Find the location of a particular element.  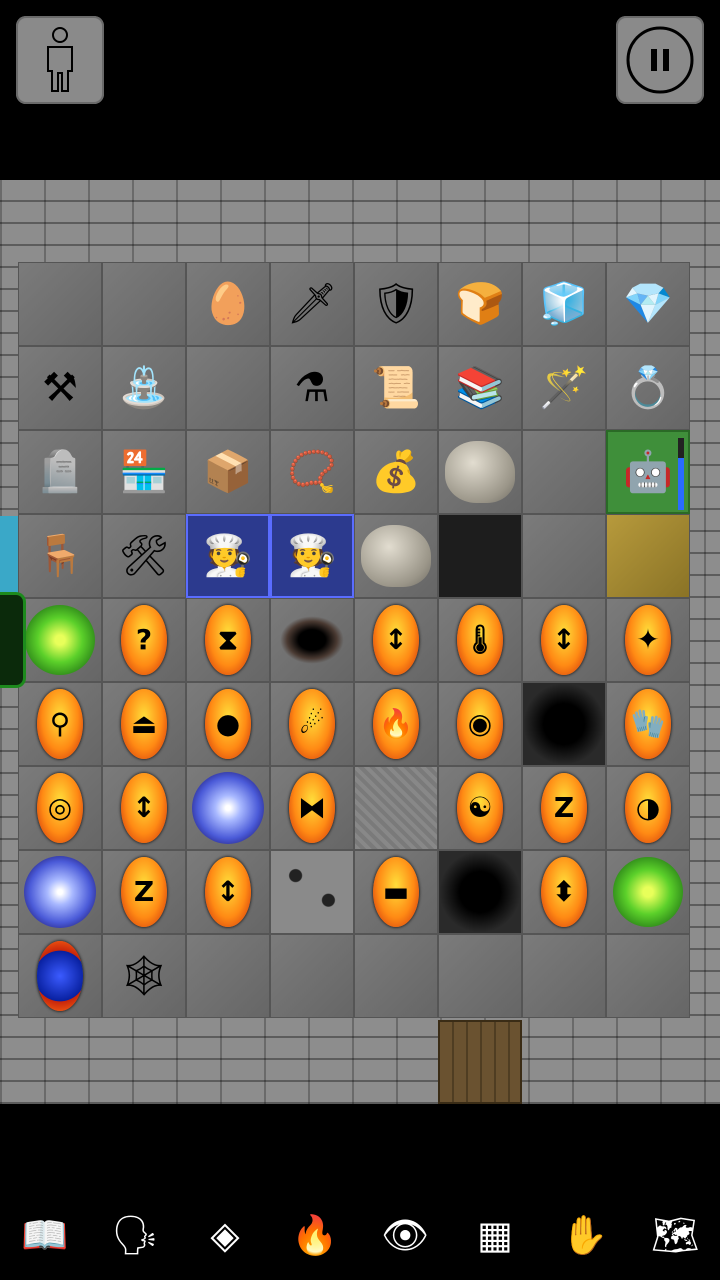

spell-button: ◈ is located at coordinates (225, 1235).